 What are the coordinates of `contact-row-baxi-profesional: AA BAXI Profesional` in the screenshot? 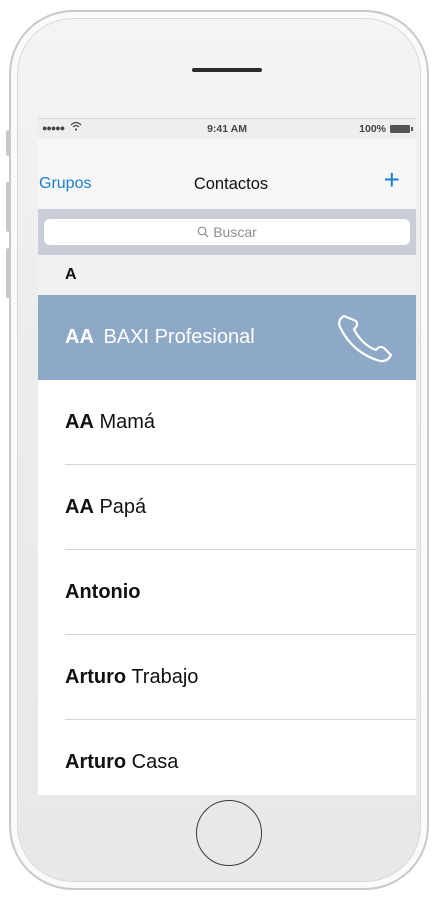 It's located at (227, 337).